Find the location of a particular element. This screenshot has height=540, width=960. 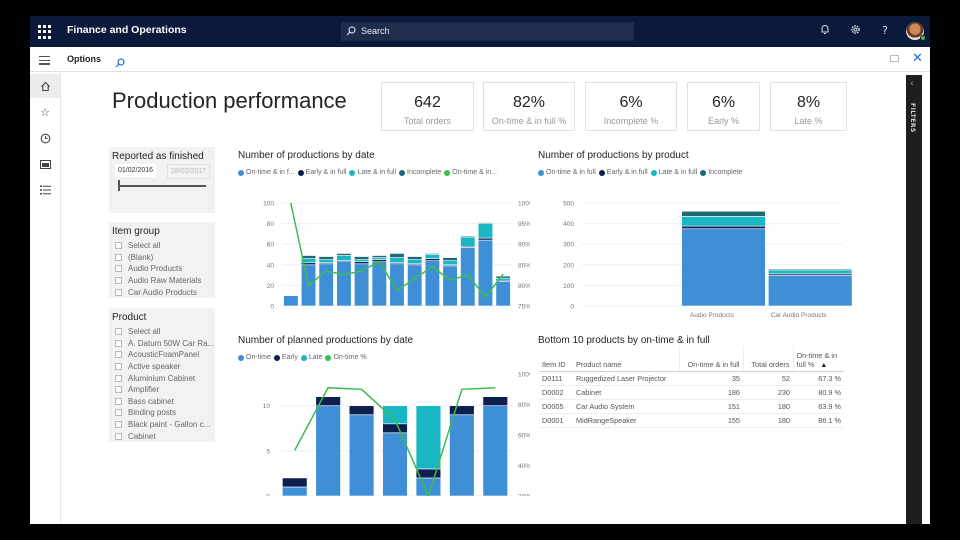

sort-ascending-icon: ▲ is located at coordinates (823, 365).